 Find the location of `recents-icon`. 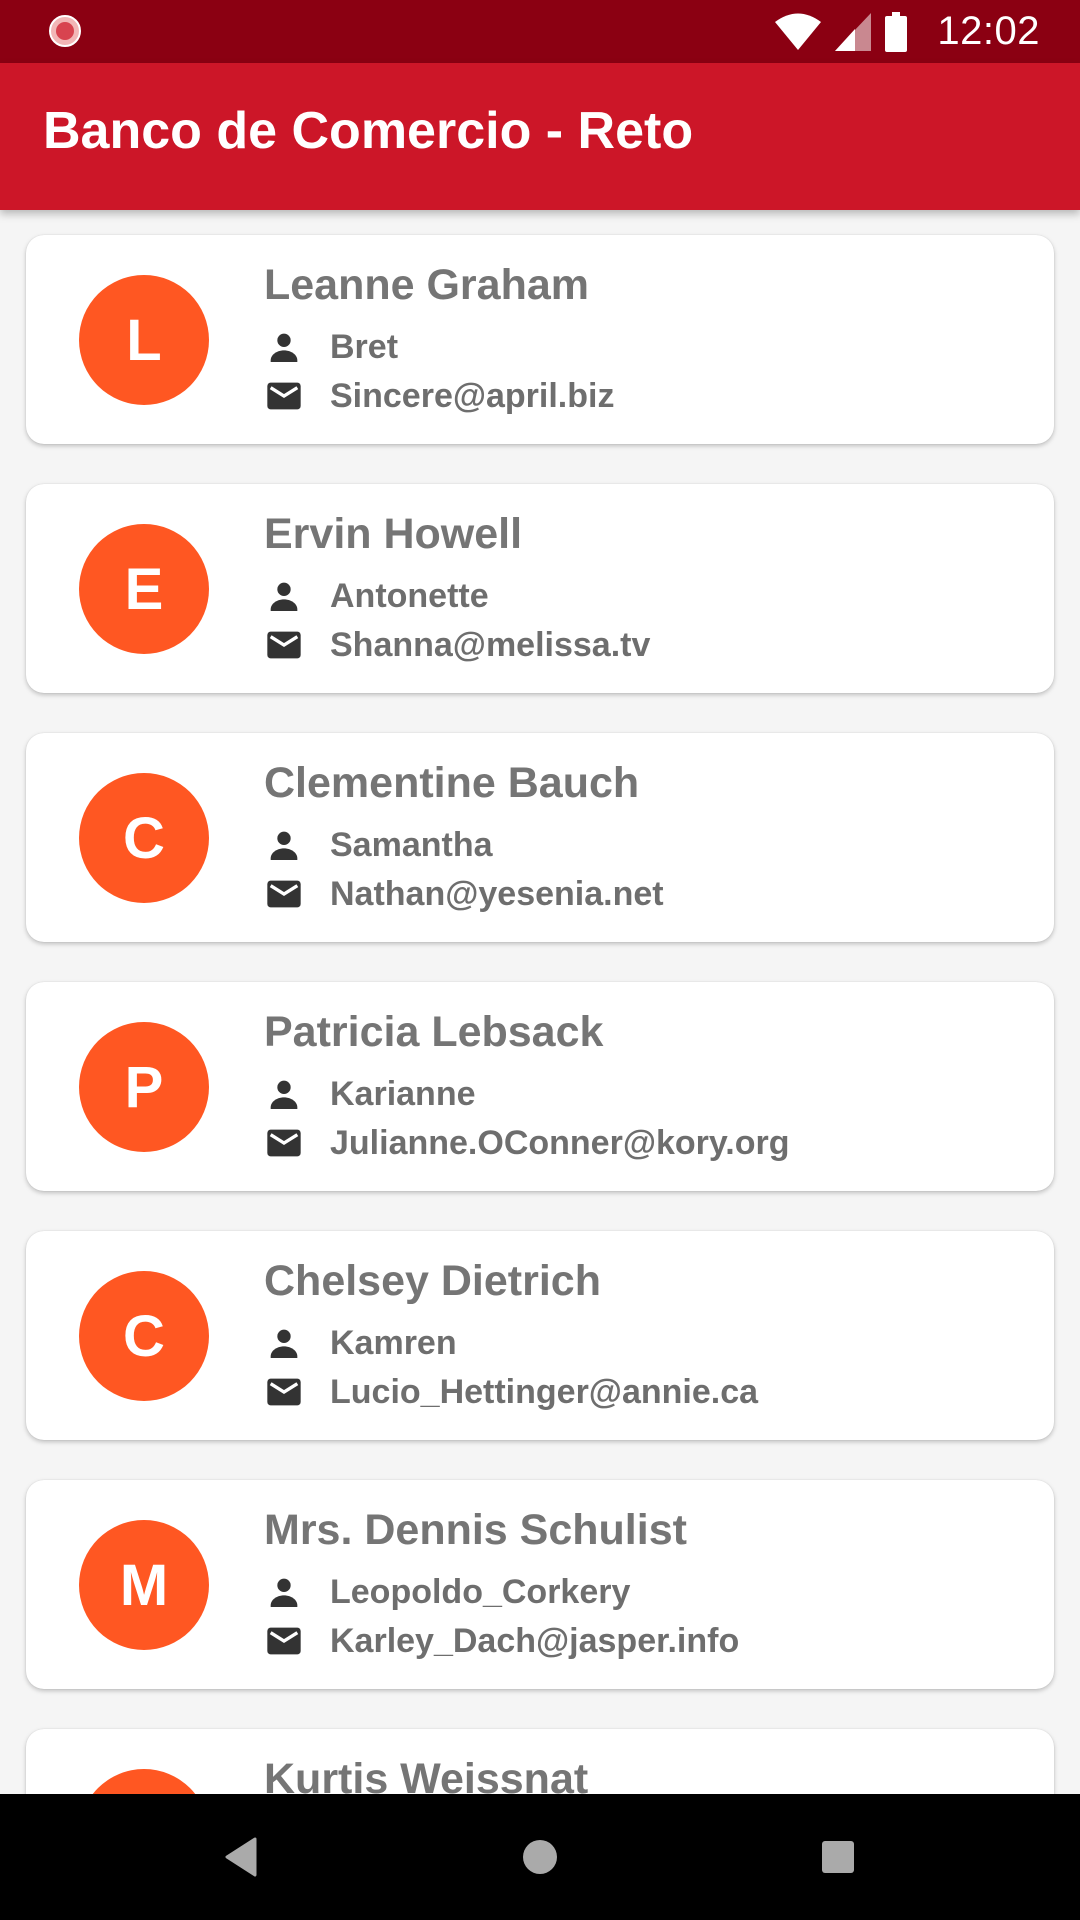

recents-icon is located at coordinates (838, 1857).